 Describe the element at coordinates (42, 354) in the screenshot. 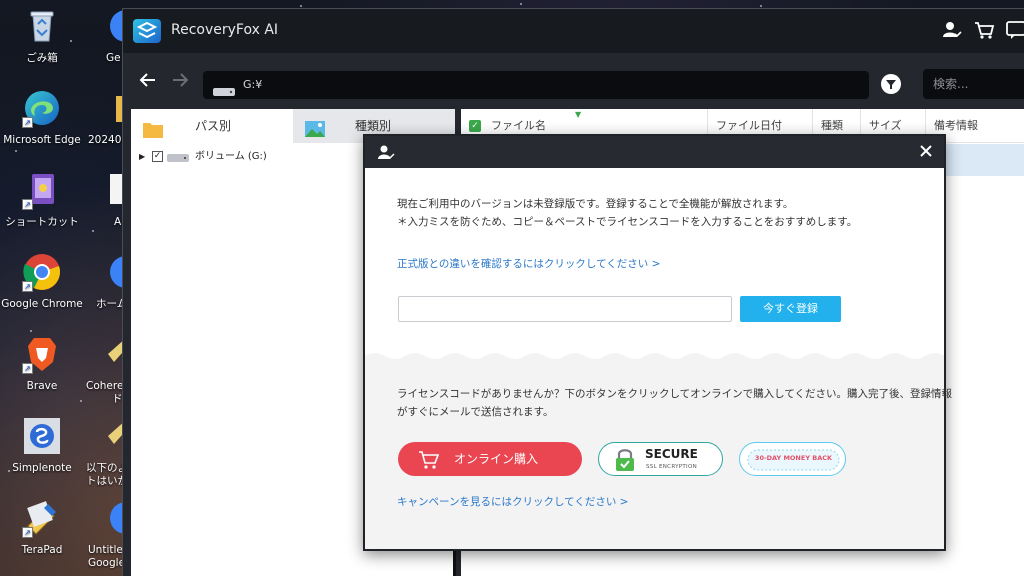

I see `brave-icon: ↗` at that location.